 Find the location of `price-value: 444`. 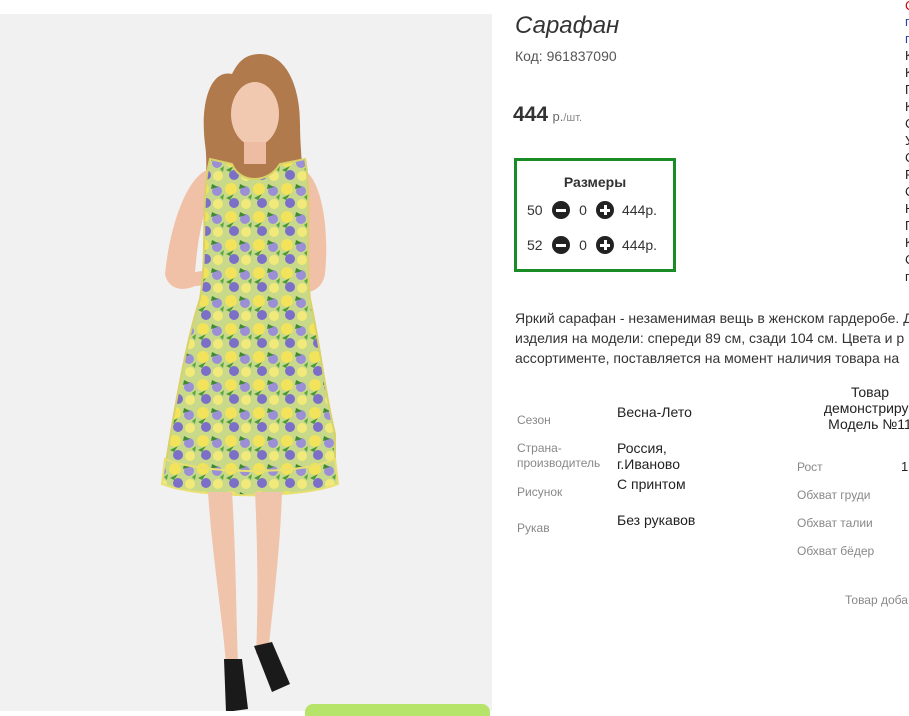

price-value: 444 is located at coordinates (531, 114).